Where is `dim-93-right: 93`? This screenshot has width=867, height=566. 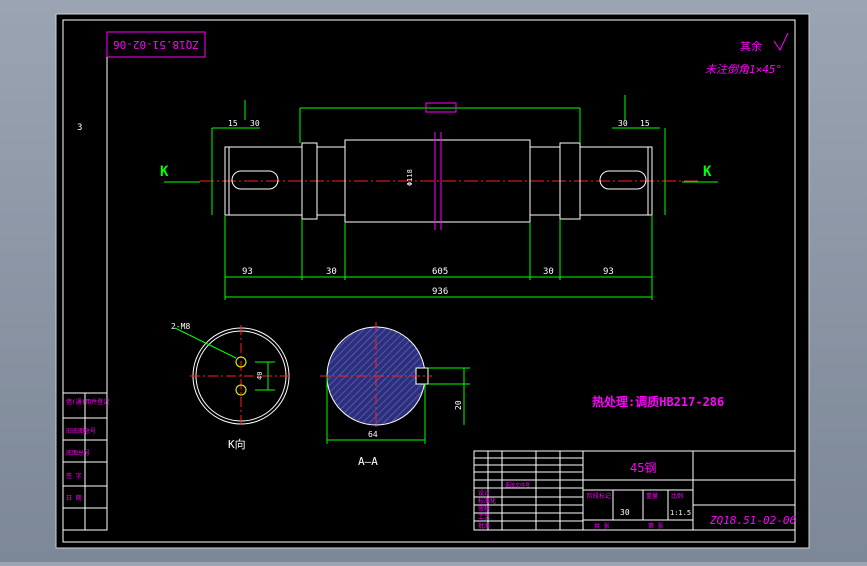 dim-93-right: 93 is located at coordinates (608, 272).